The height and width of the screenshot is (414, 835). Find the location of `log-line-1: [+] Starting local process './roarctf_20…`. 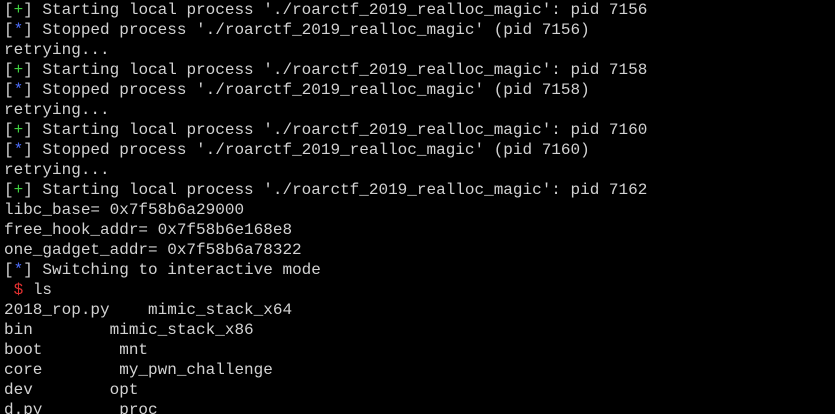

log-line-1: [+] Starting local process './roarctf_20… is located at coordinates (326, 10).